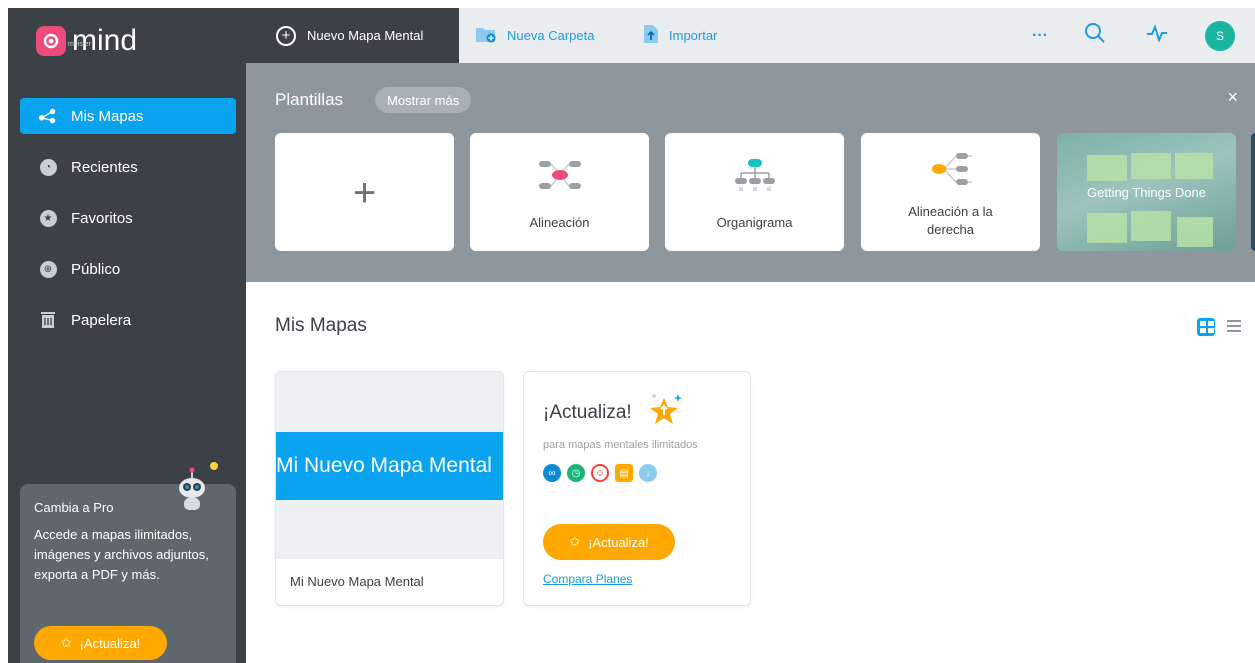 Image resolution: width=1255 pixels, height=663 pixels. I want to click on activity-button, so click(1157, 35).